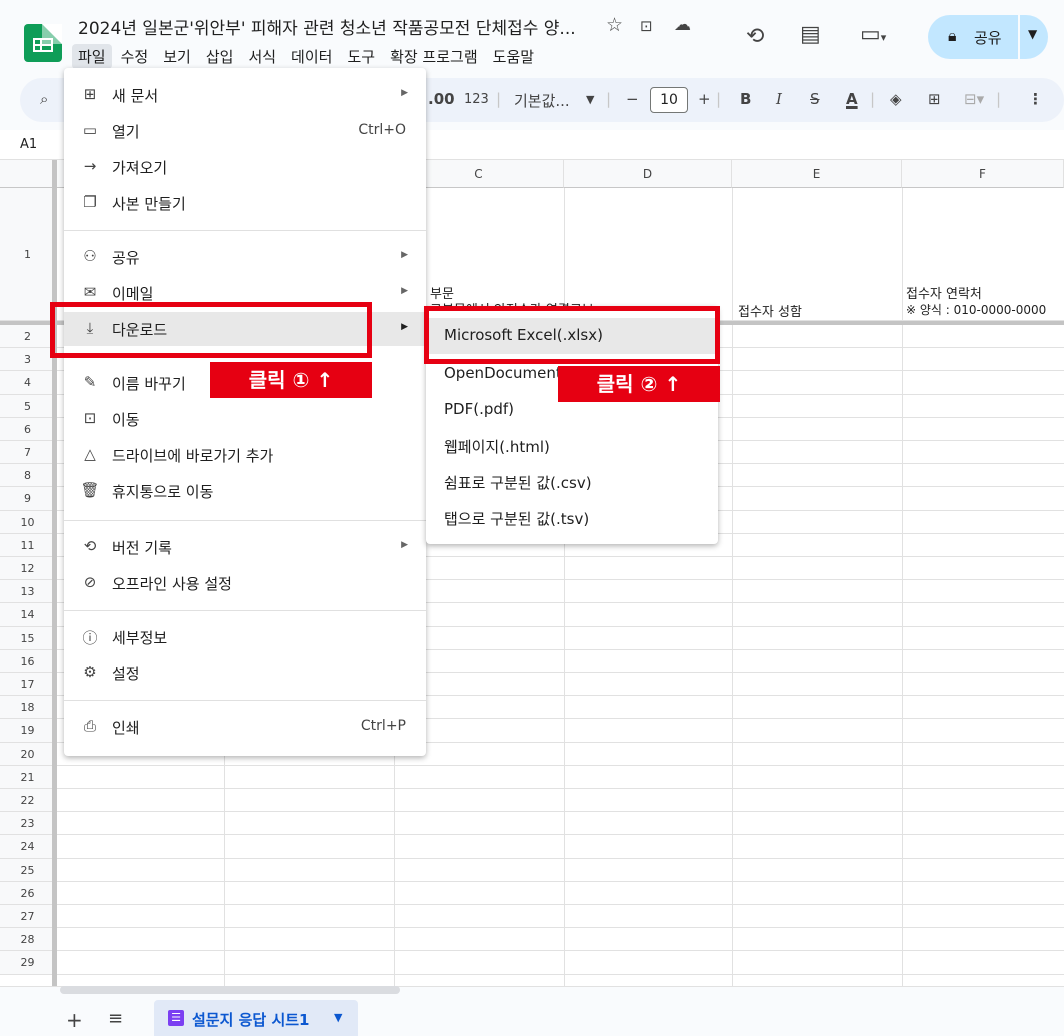  Describe the element at coordinates (28, 731) in the screenshot. I see `row-header: 19` at that location.